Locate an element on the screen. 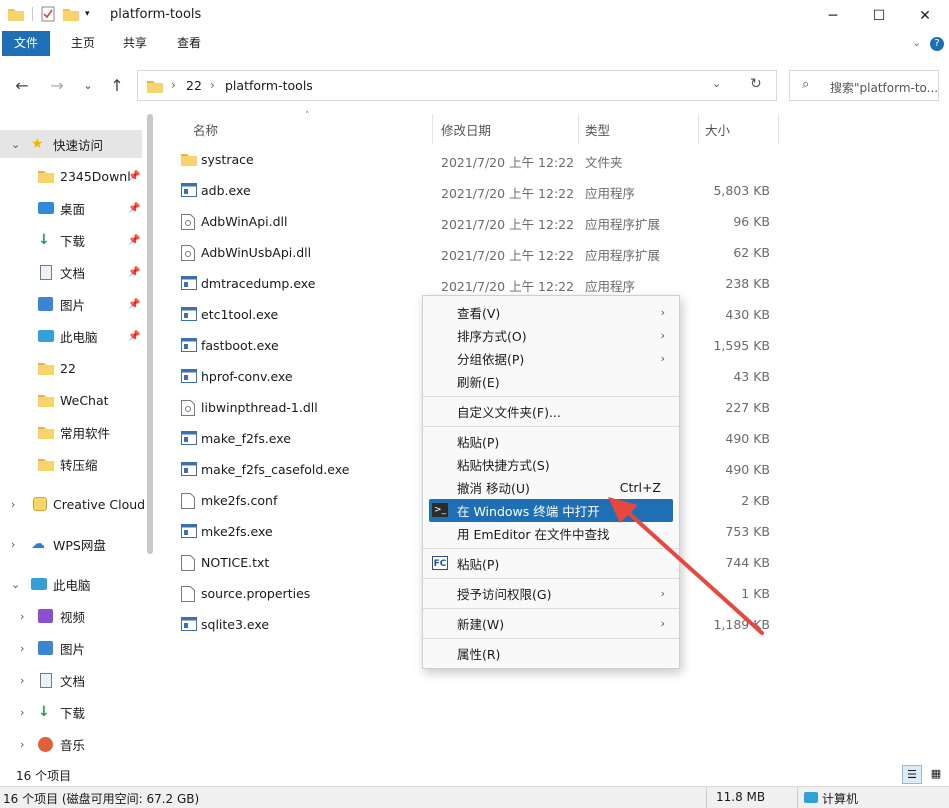 Image resolution: width=949 pixels, height=808 pixels. help-icon: ? is located at coordinates (937, 44).